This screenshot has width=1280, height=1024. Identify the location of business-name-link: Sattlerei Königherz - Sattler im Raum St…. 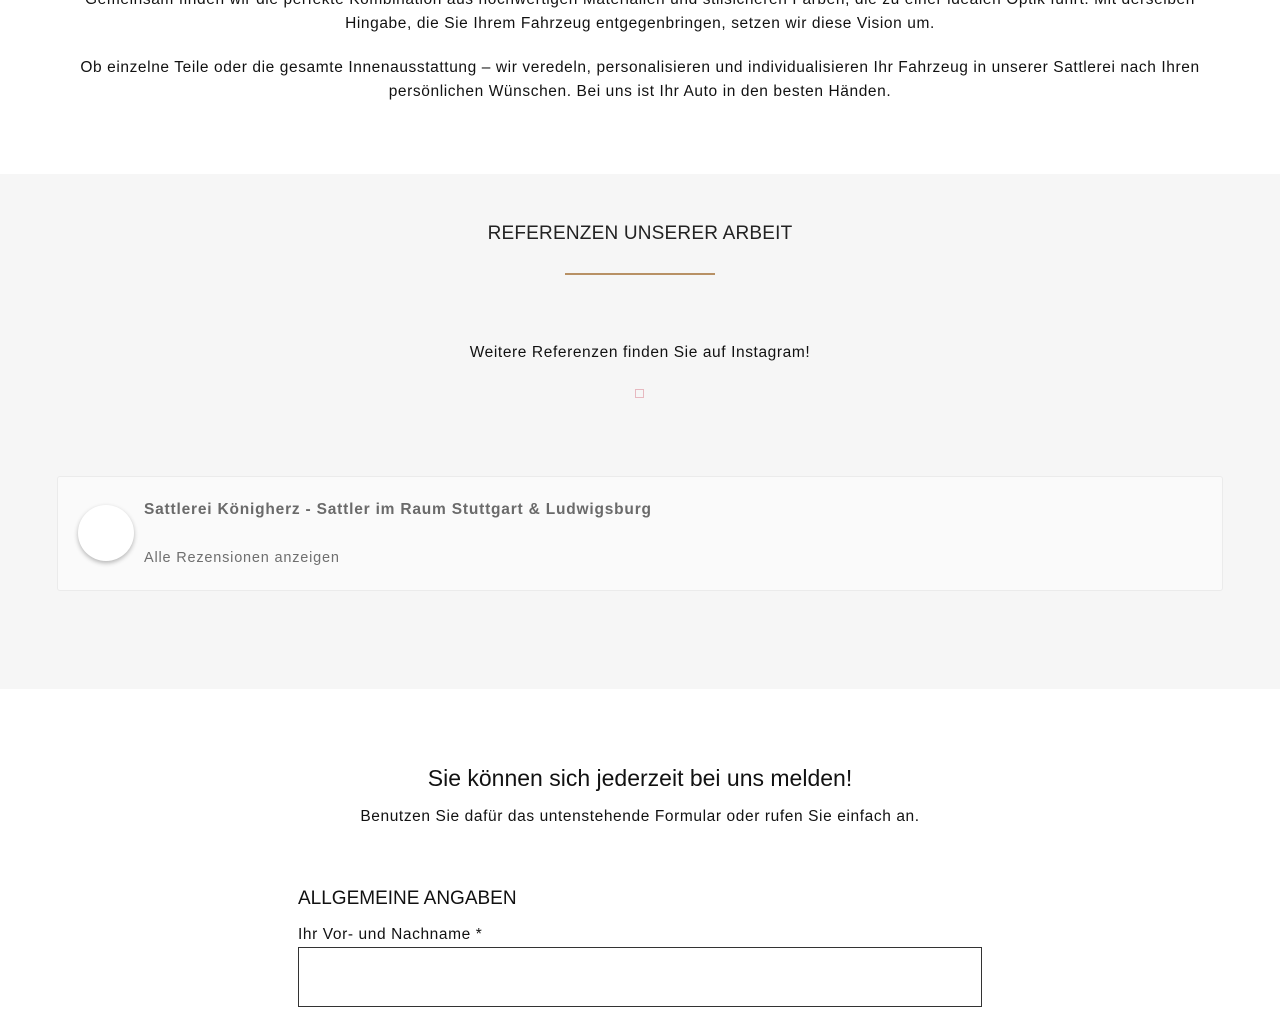
(398, 510).